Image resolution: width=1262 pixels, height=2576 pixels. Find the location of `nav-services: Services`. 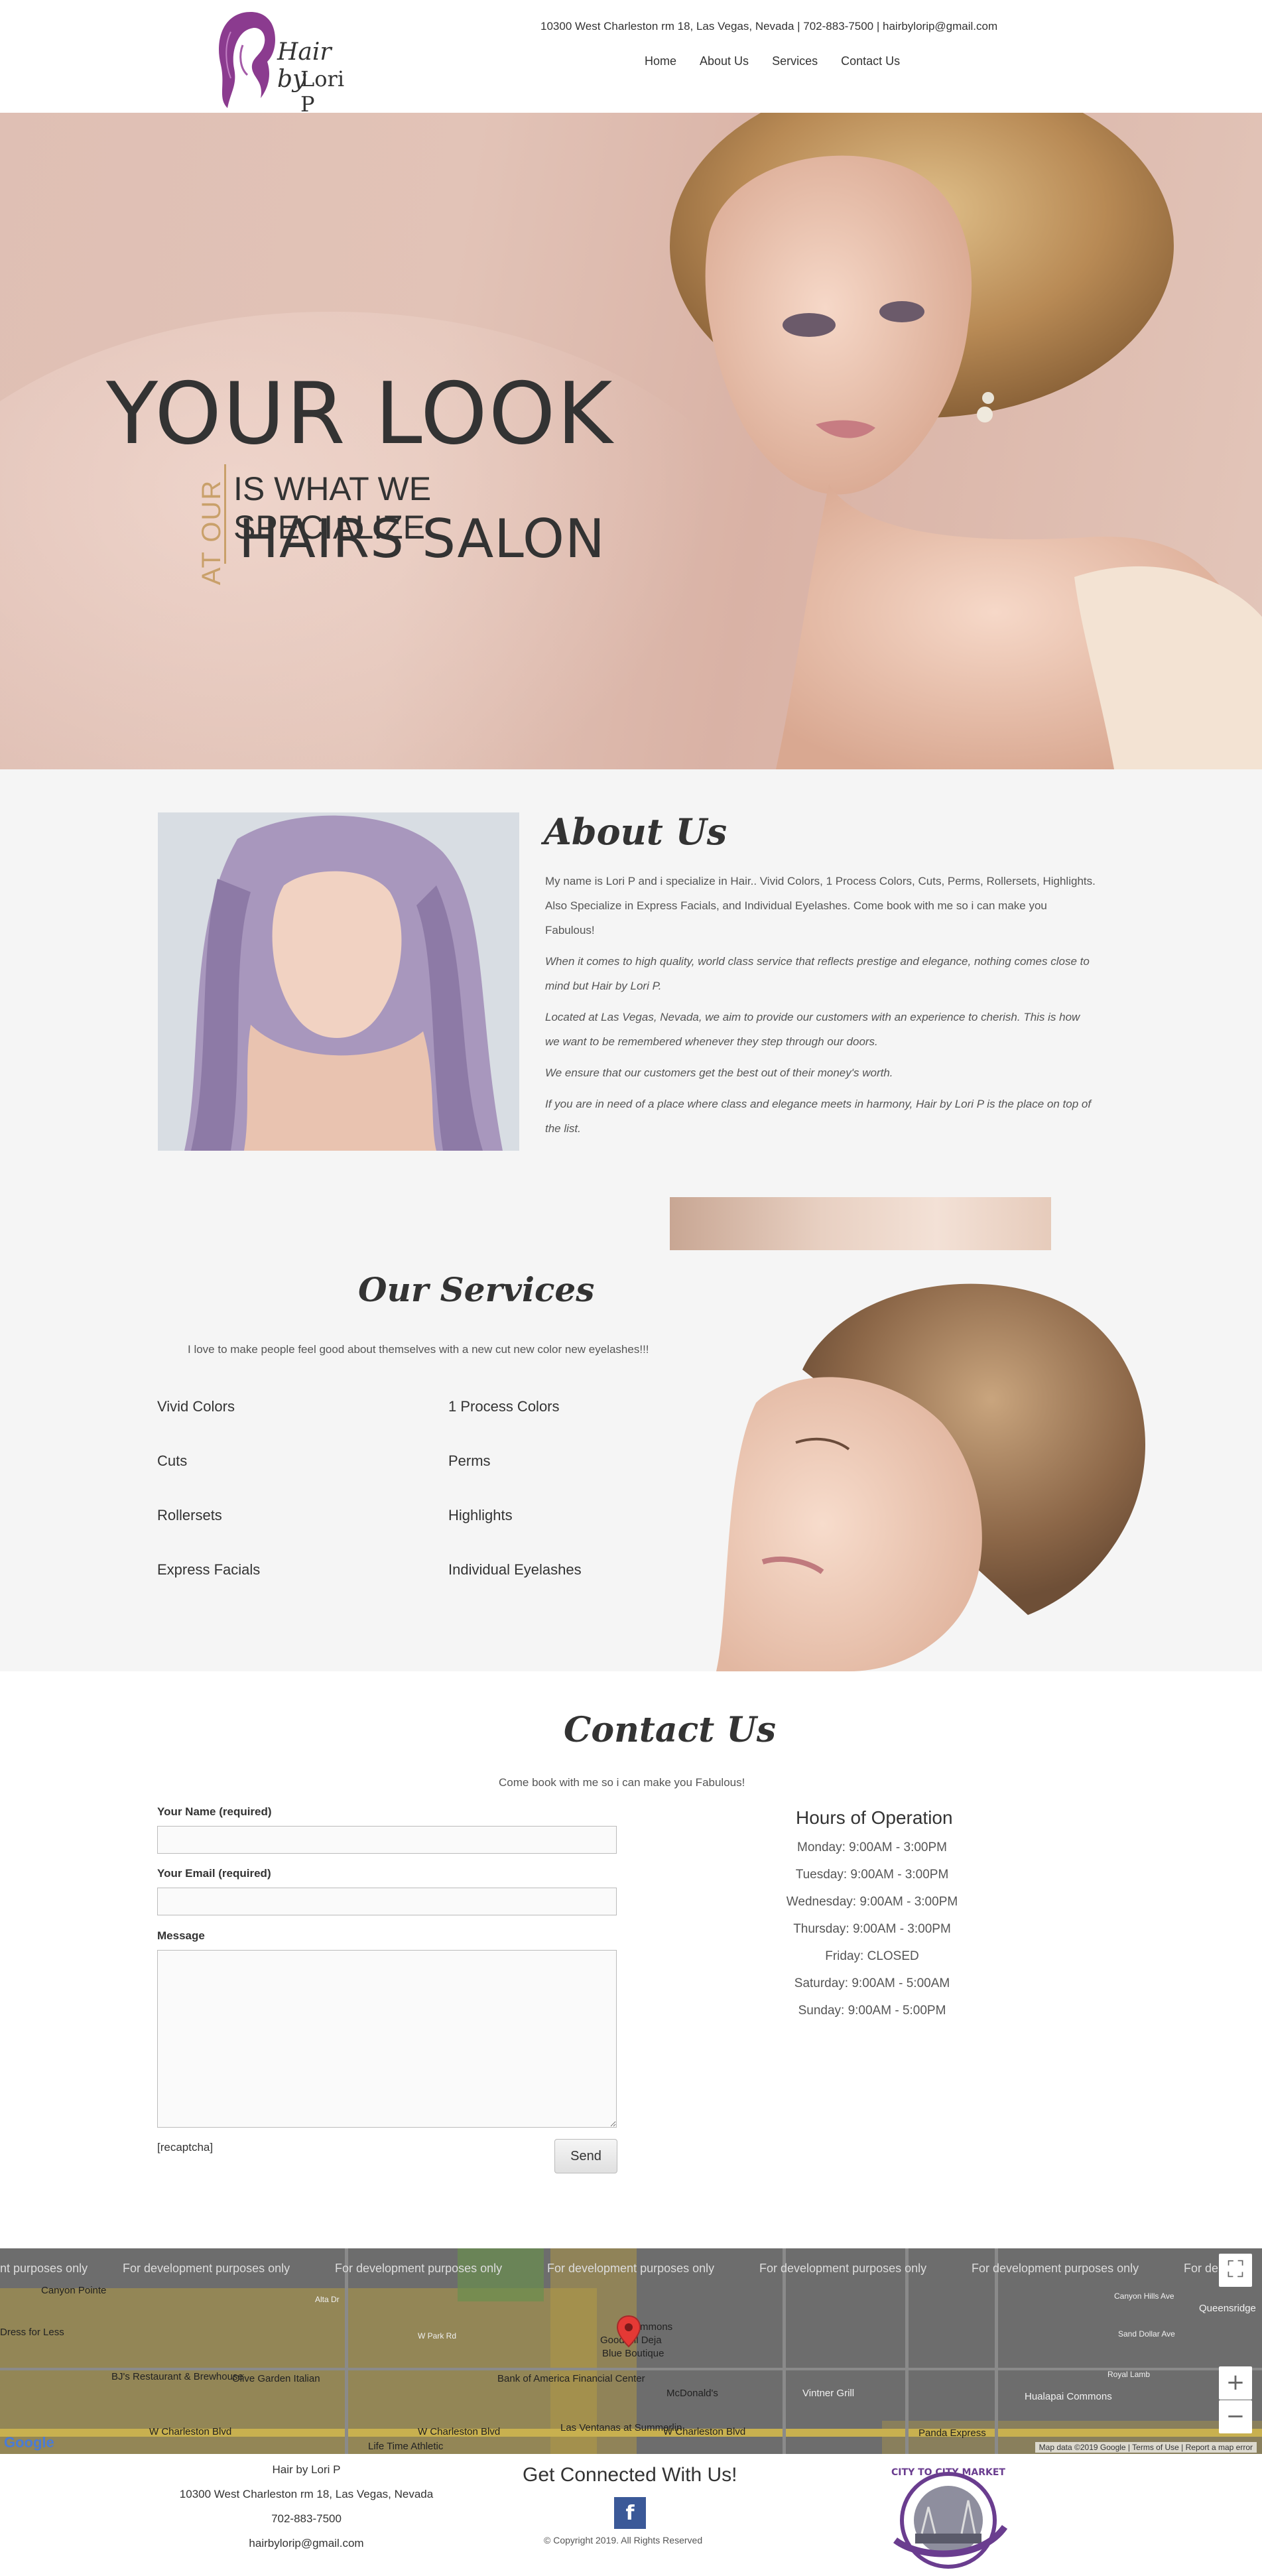

nav-services: Services is located at coordinates (795, 62).